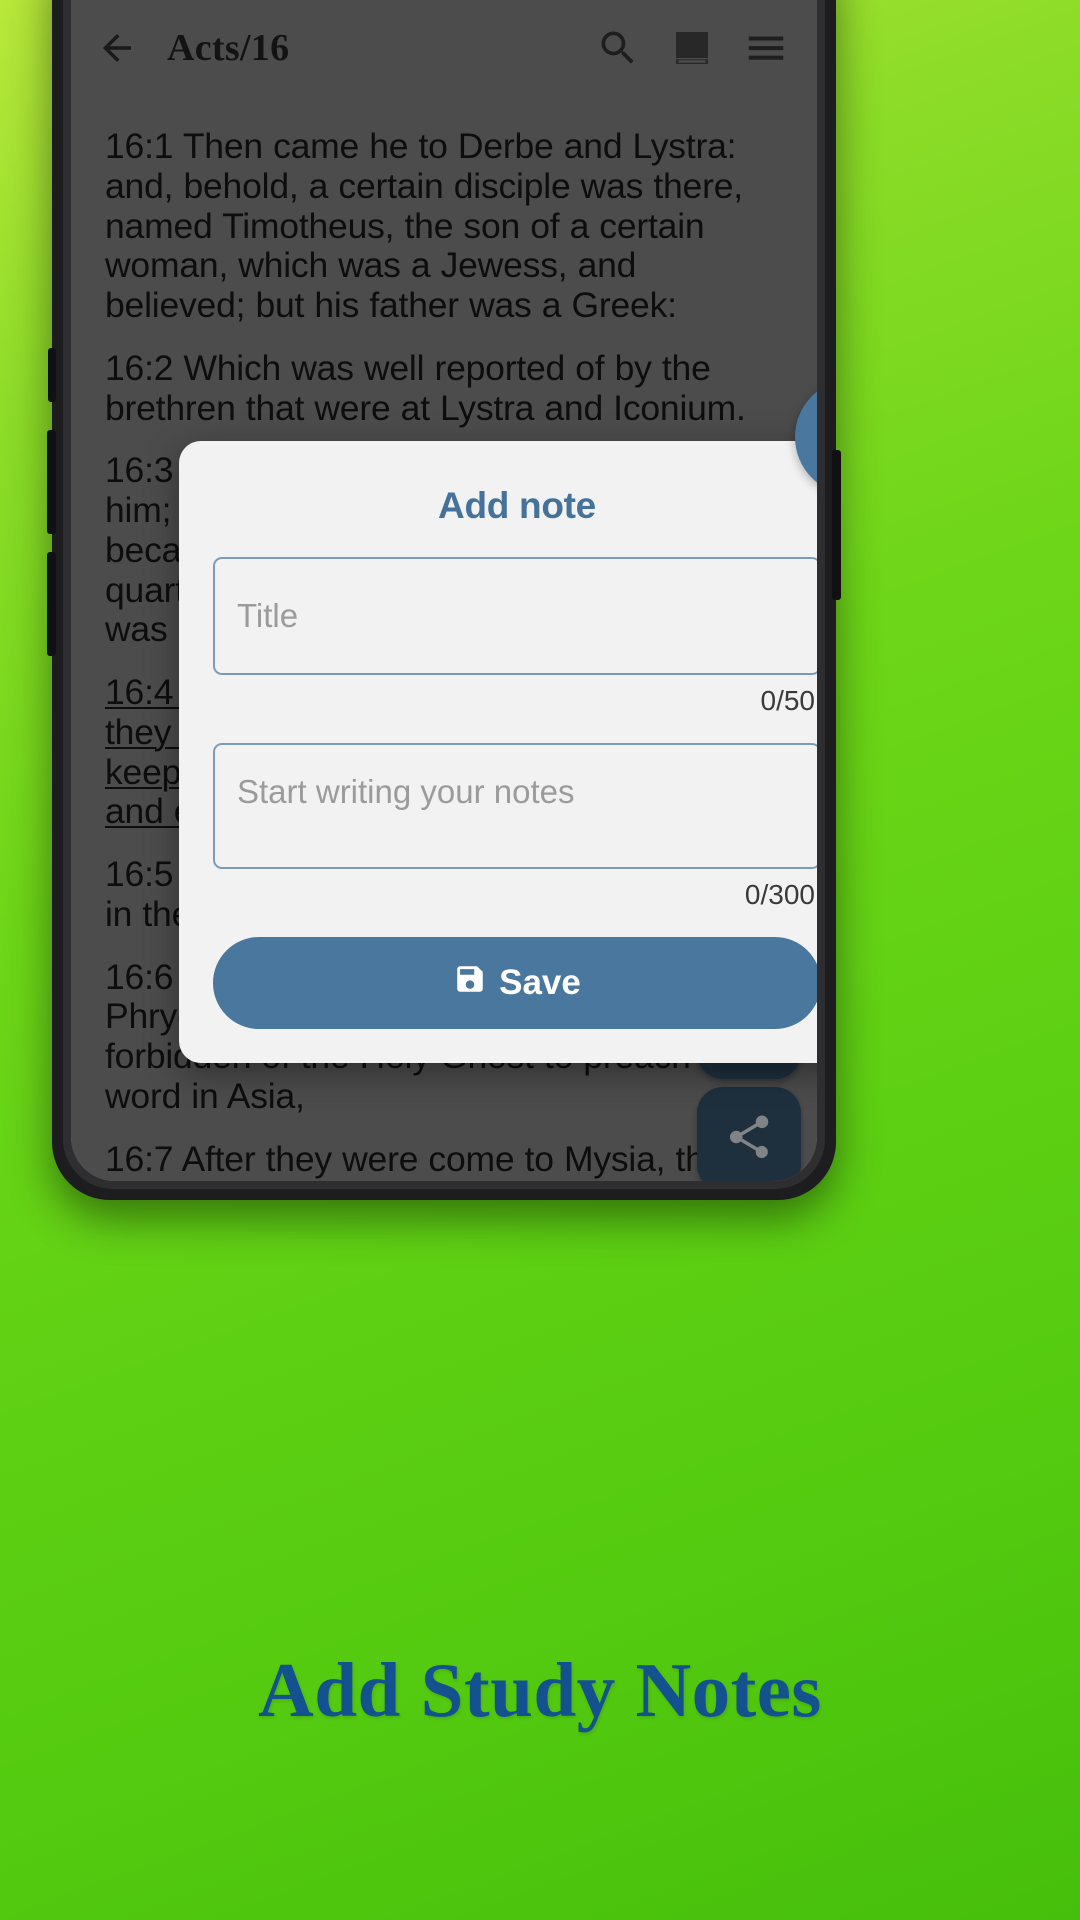 The image size is (1080, 1920). I want to click on title-char-counter: 0/50, so click(788, 700).